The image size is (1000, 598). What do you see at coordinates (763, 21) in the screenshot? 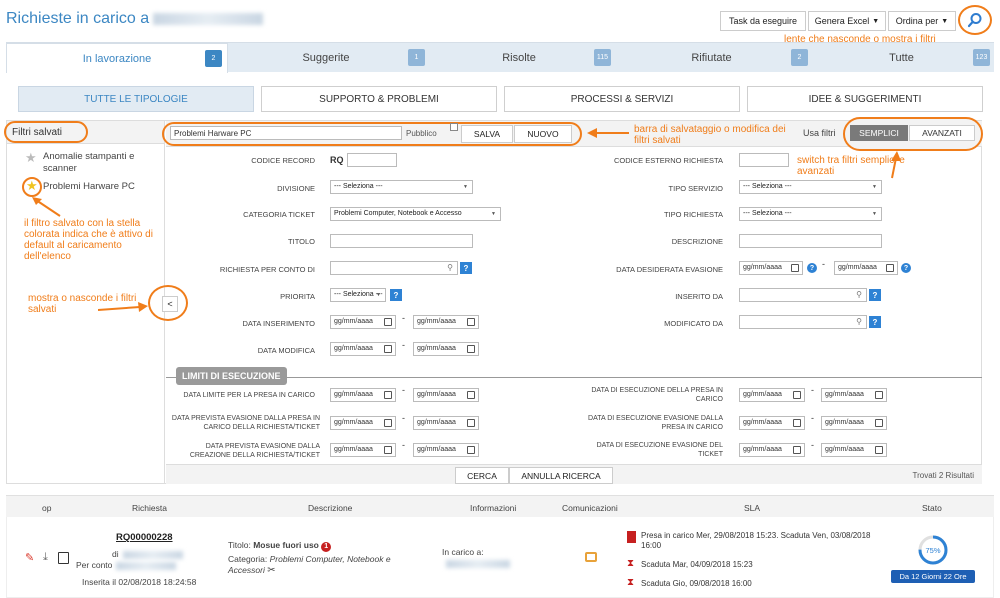
I see `task-button: Task da eseguire` at bounding box center [763, 21].